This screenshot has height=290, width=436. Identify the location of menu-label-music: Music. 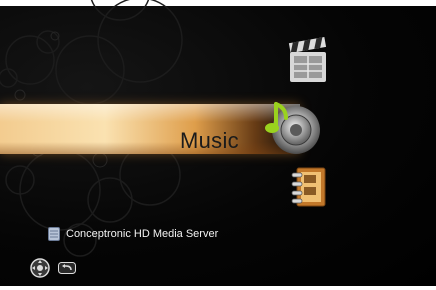
(209, 141).